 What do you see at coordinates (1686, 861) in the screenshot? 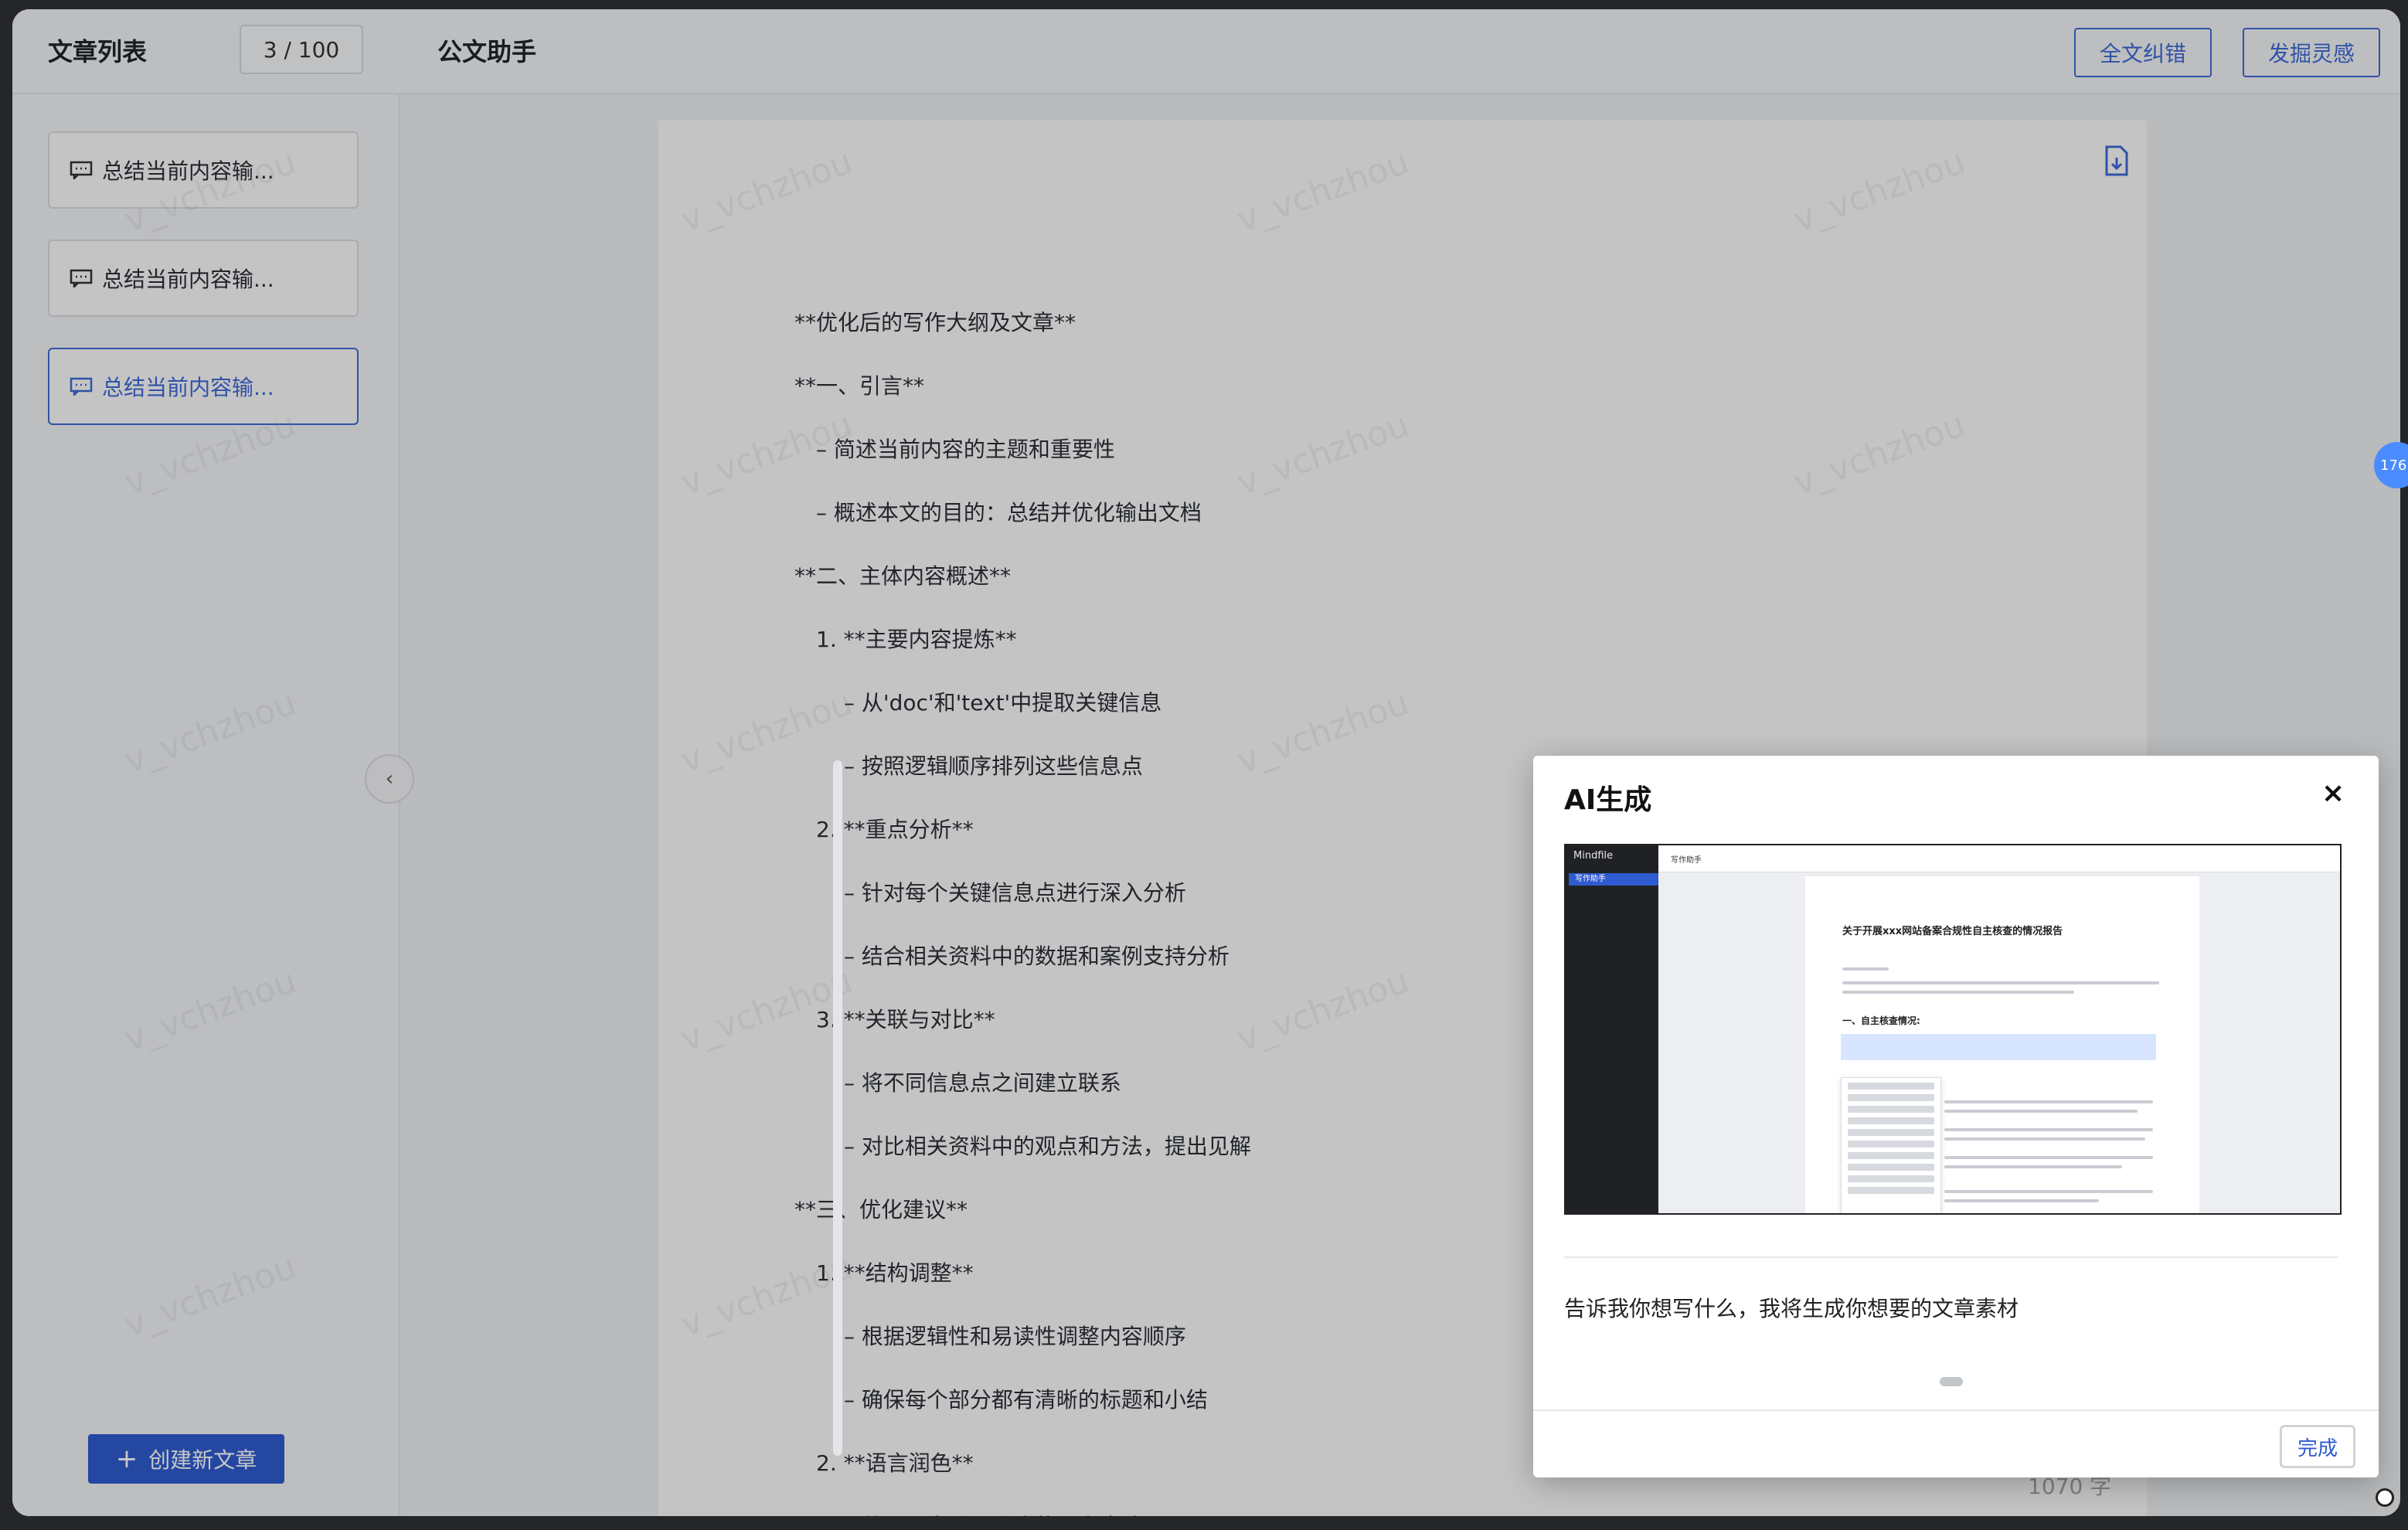
I see `preview-header-title: 写作助手` at bounding box center [1686, 861].